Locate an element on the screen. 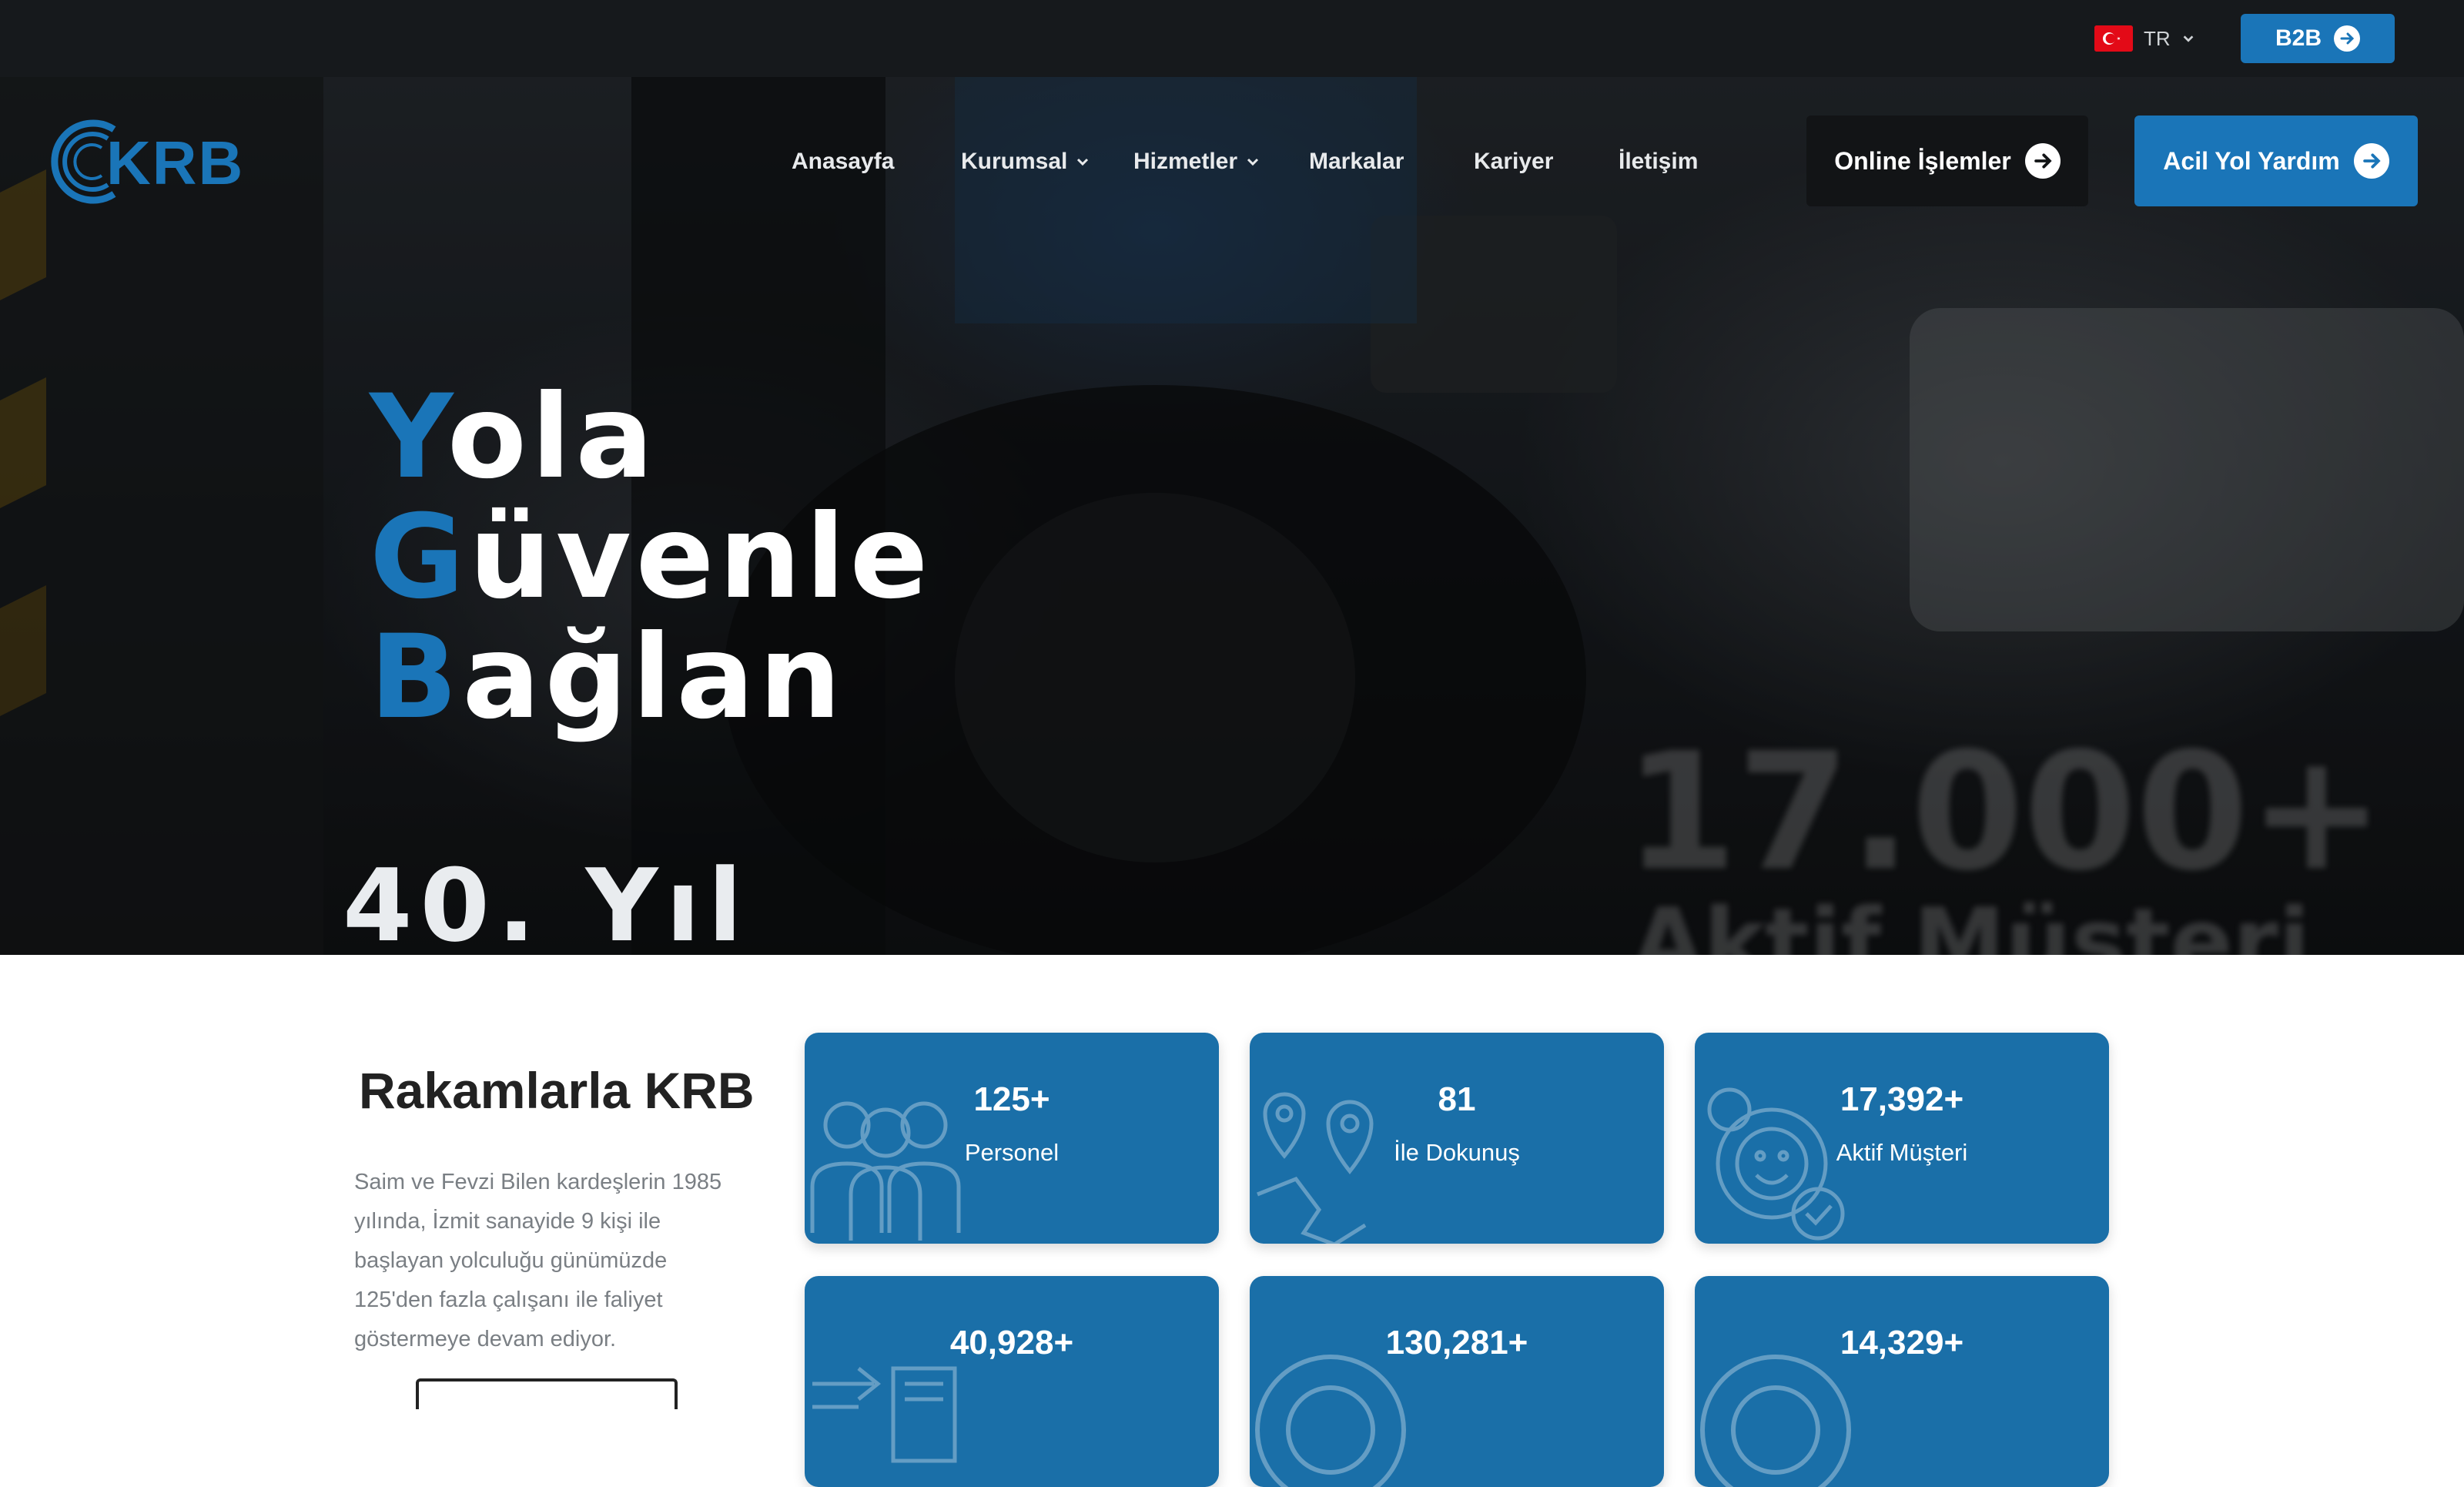  stat-value: 130,281+ is located at coordinates (1456, 1342).